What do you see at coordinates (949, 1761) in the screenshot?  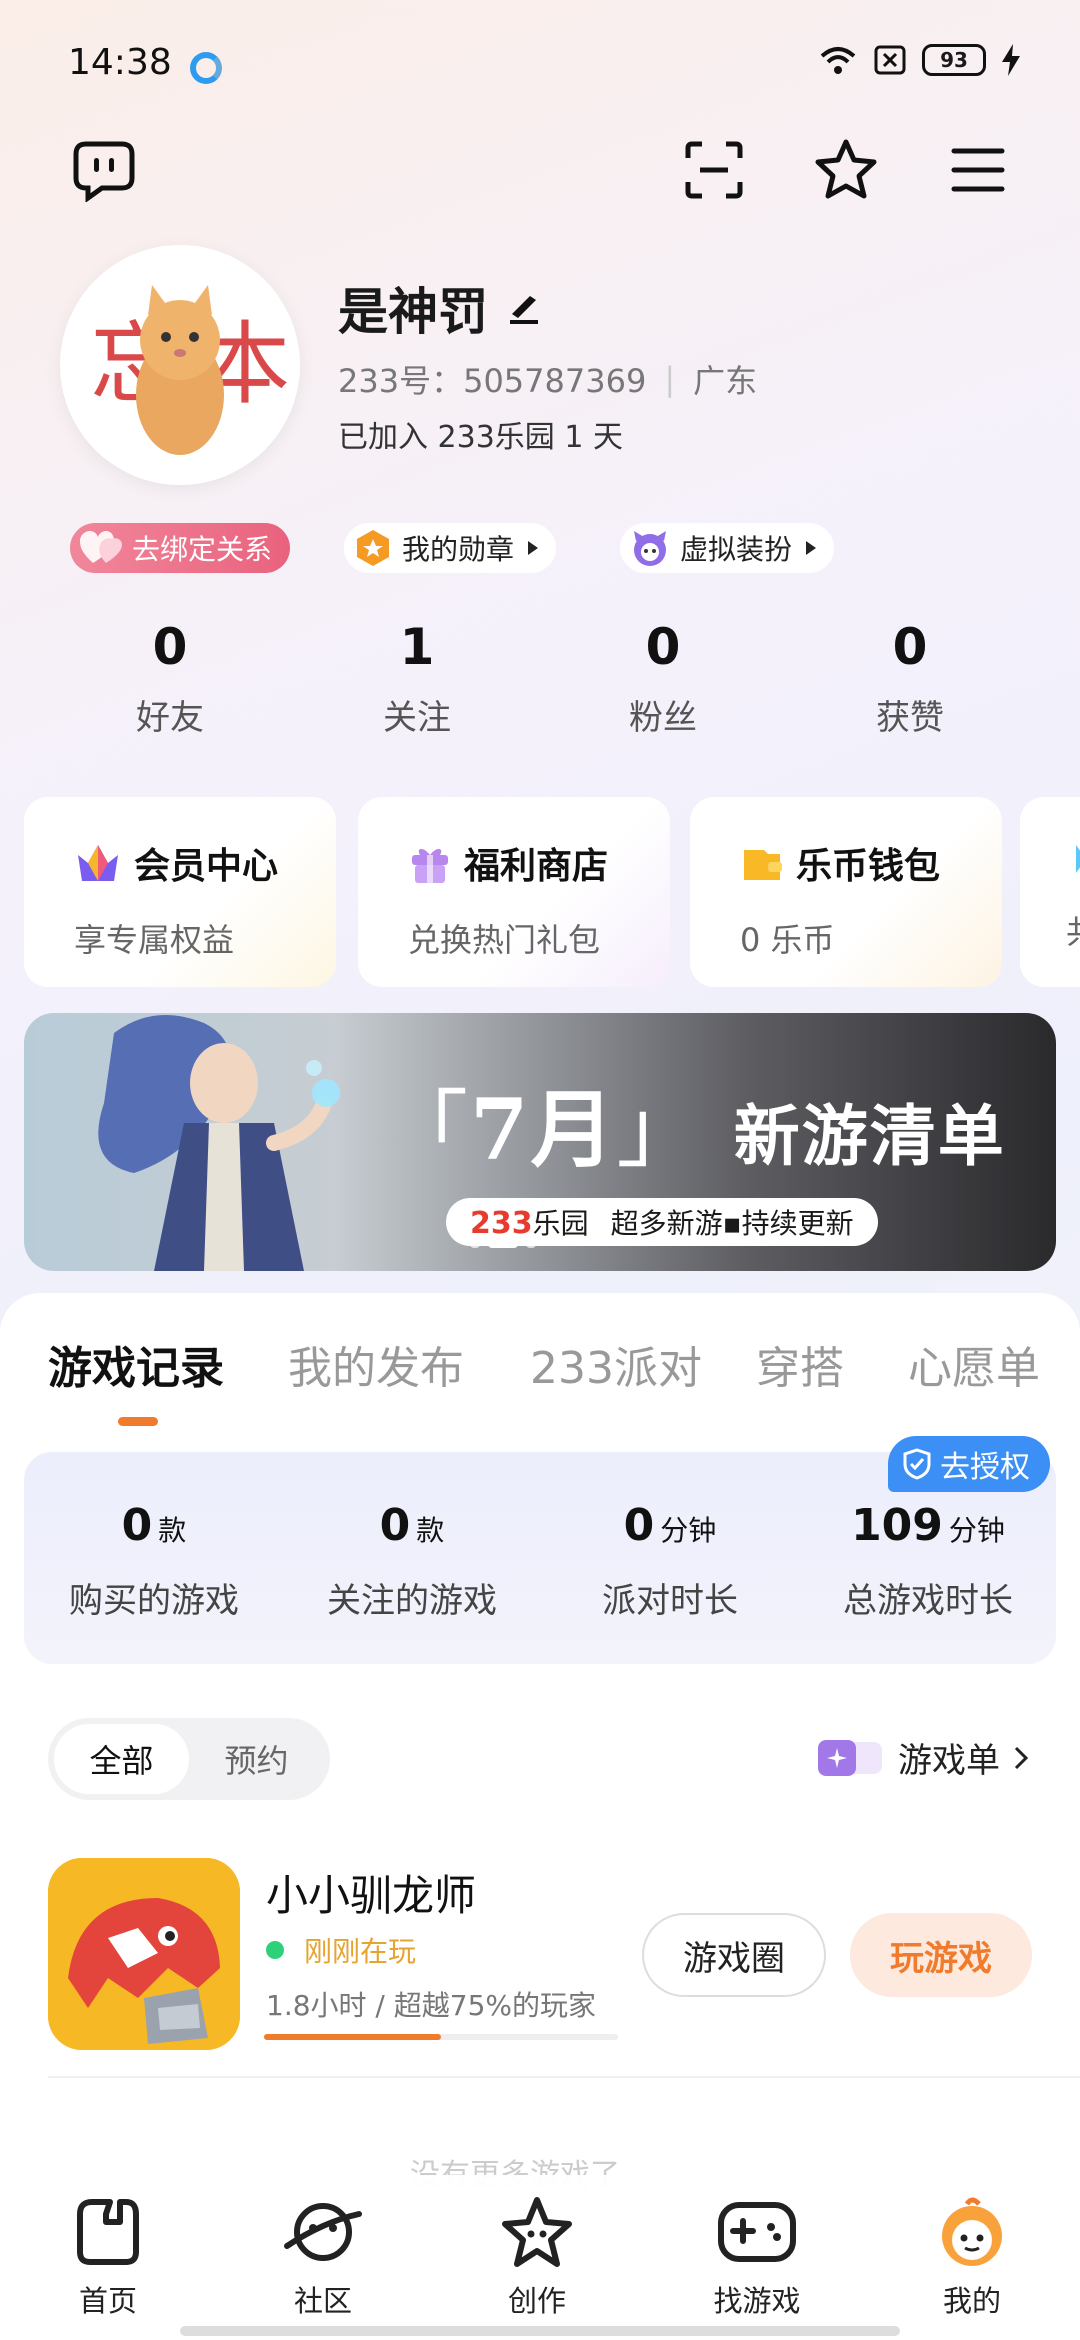 I see `game-list-label: 游戏单` at bounding box center [949, 1761].